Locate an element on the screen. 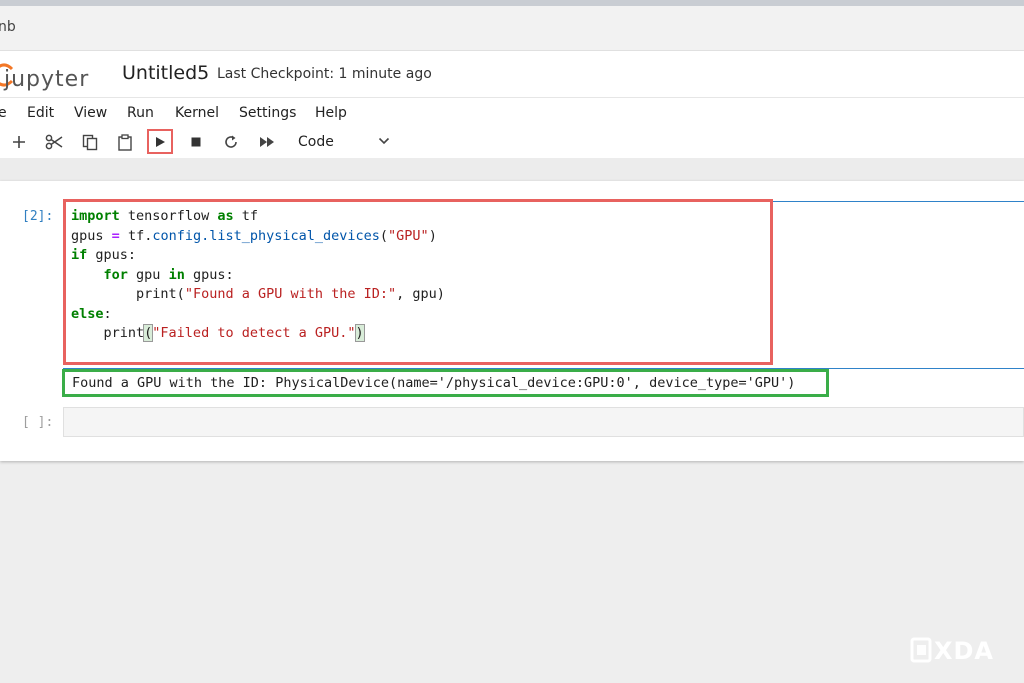 Image resolution: width=1024 pixels, height=683 pixels. plus-icon is located at coordinates (19, 142).